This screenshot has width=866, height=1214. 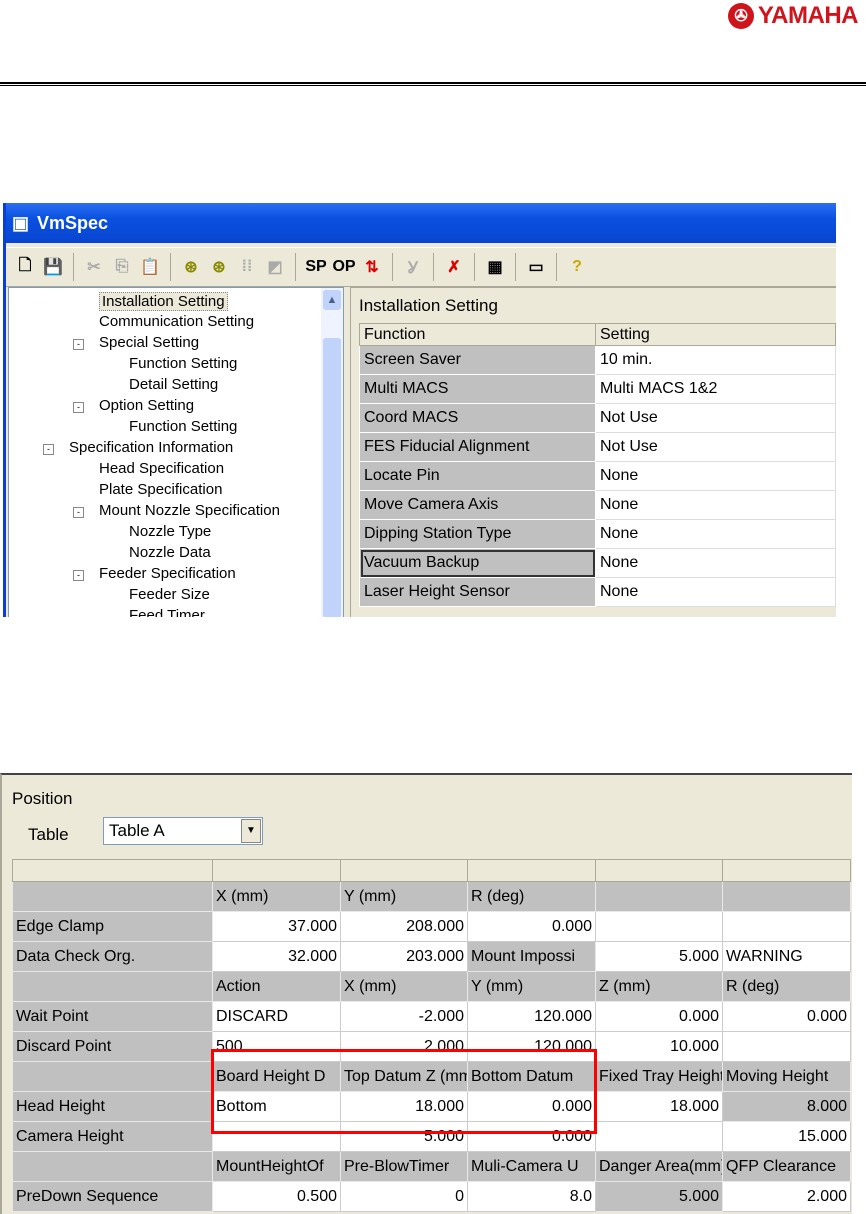 I want to click on column-header-function: Function, so click(x=477, y=334).